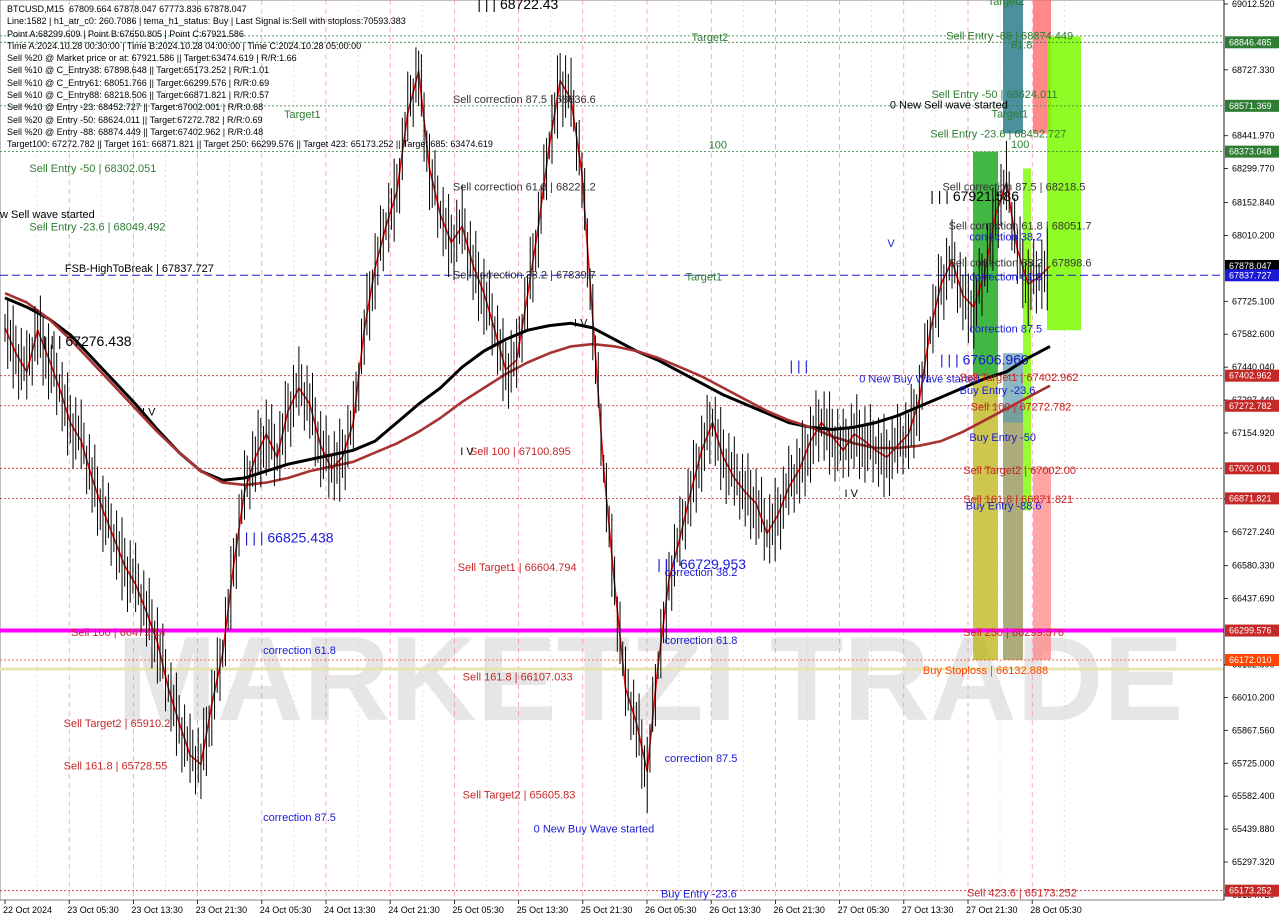  I want to click on annotation-label: | | | 67276.438, so click(87, 341).